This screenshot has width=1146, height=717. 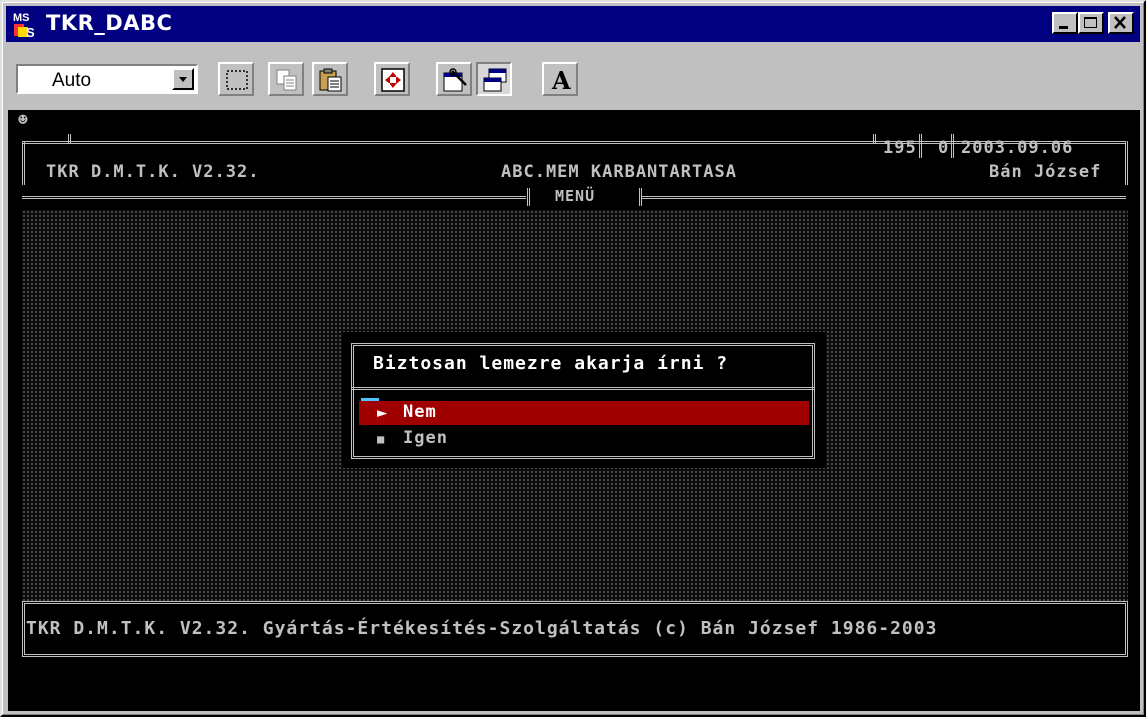 I want to click on ms-dos-icon: MS S, so click(x=26, y=24).